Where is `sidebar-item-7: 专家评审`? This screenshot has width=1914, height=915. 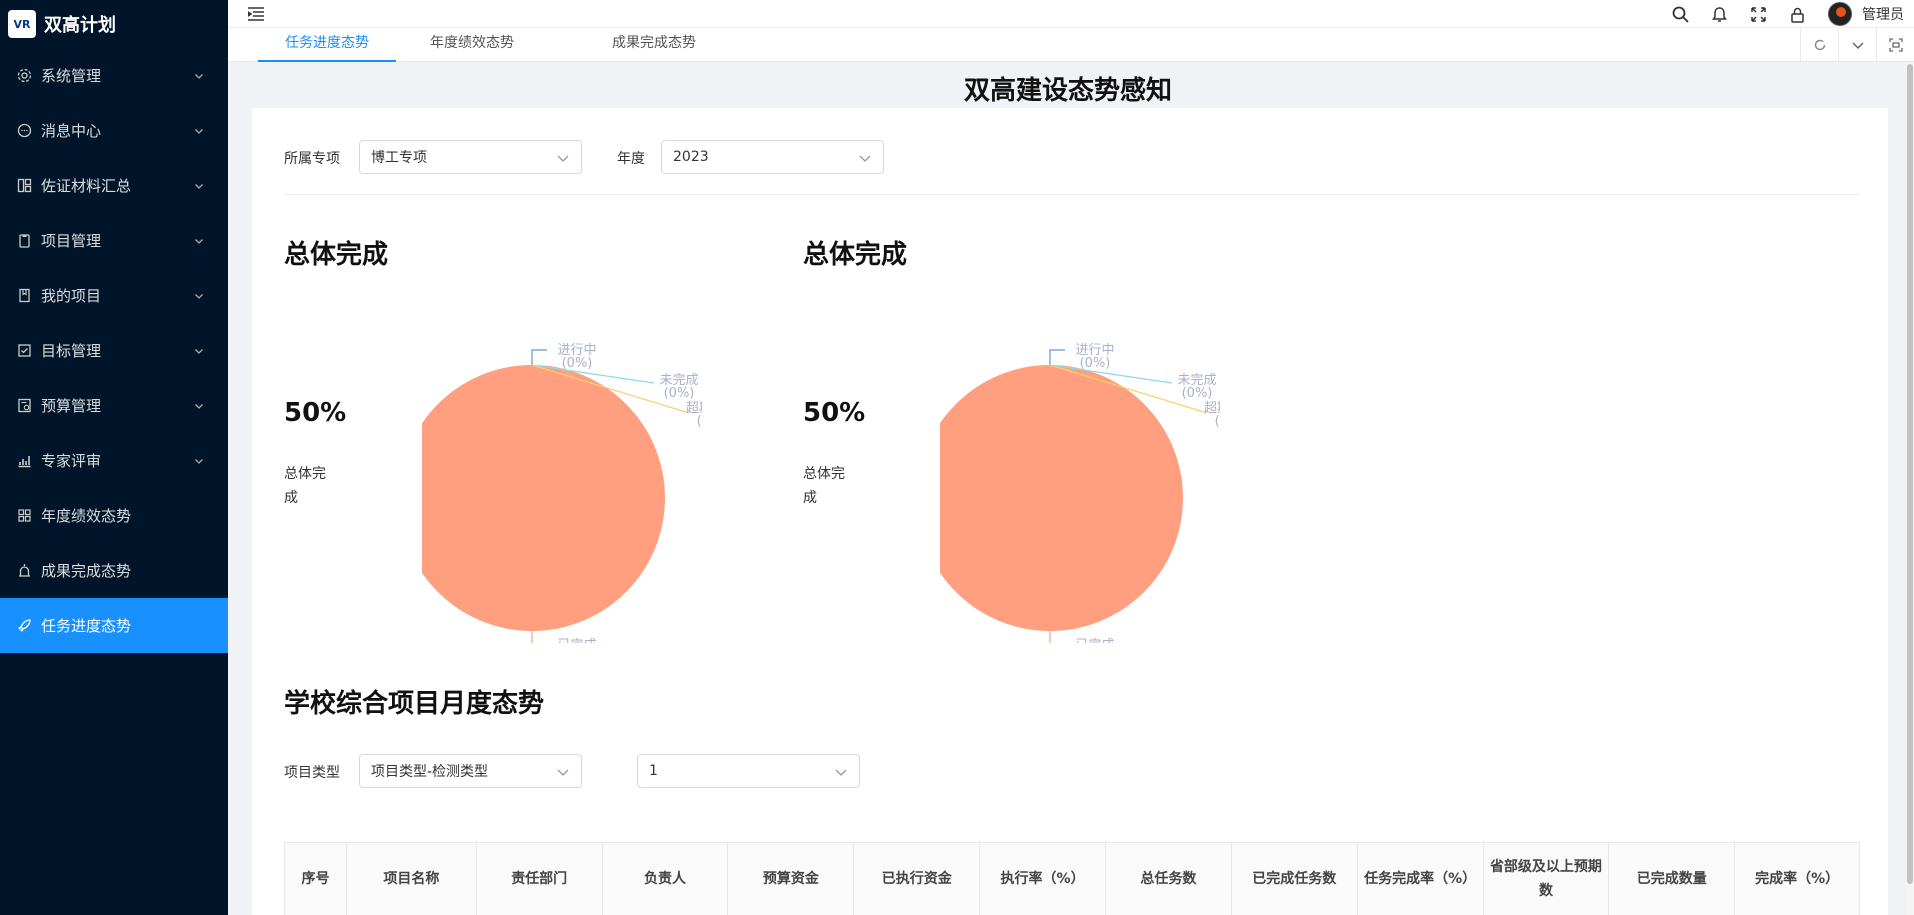 sidebar-item-7: 专家评审 is located at coordinates (114, 460).